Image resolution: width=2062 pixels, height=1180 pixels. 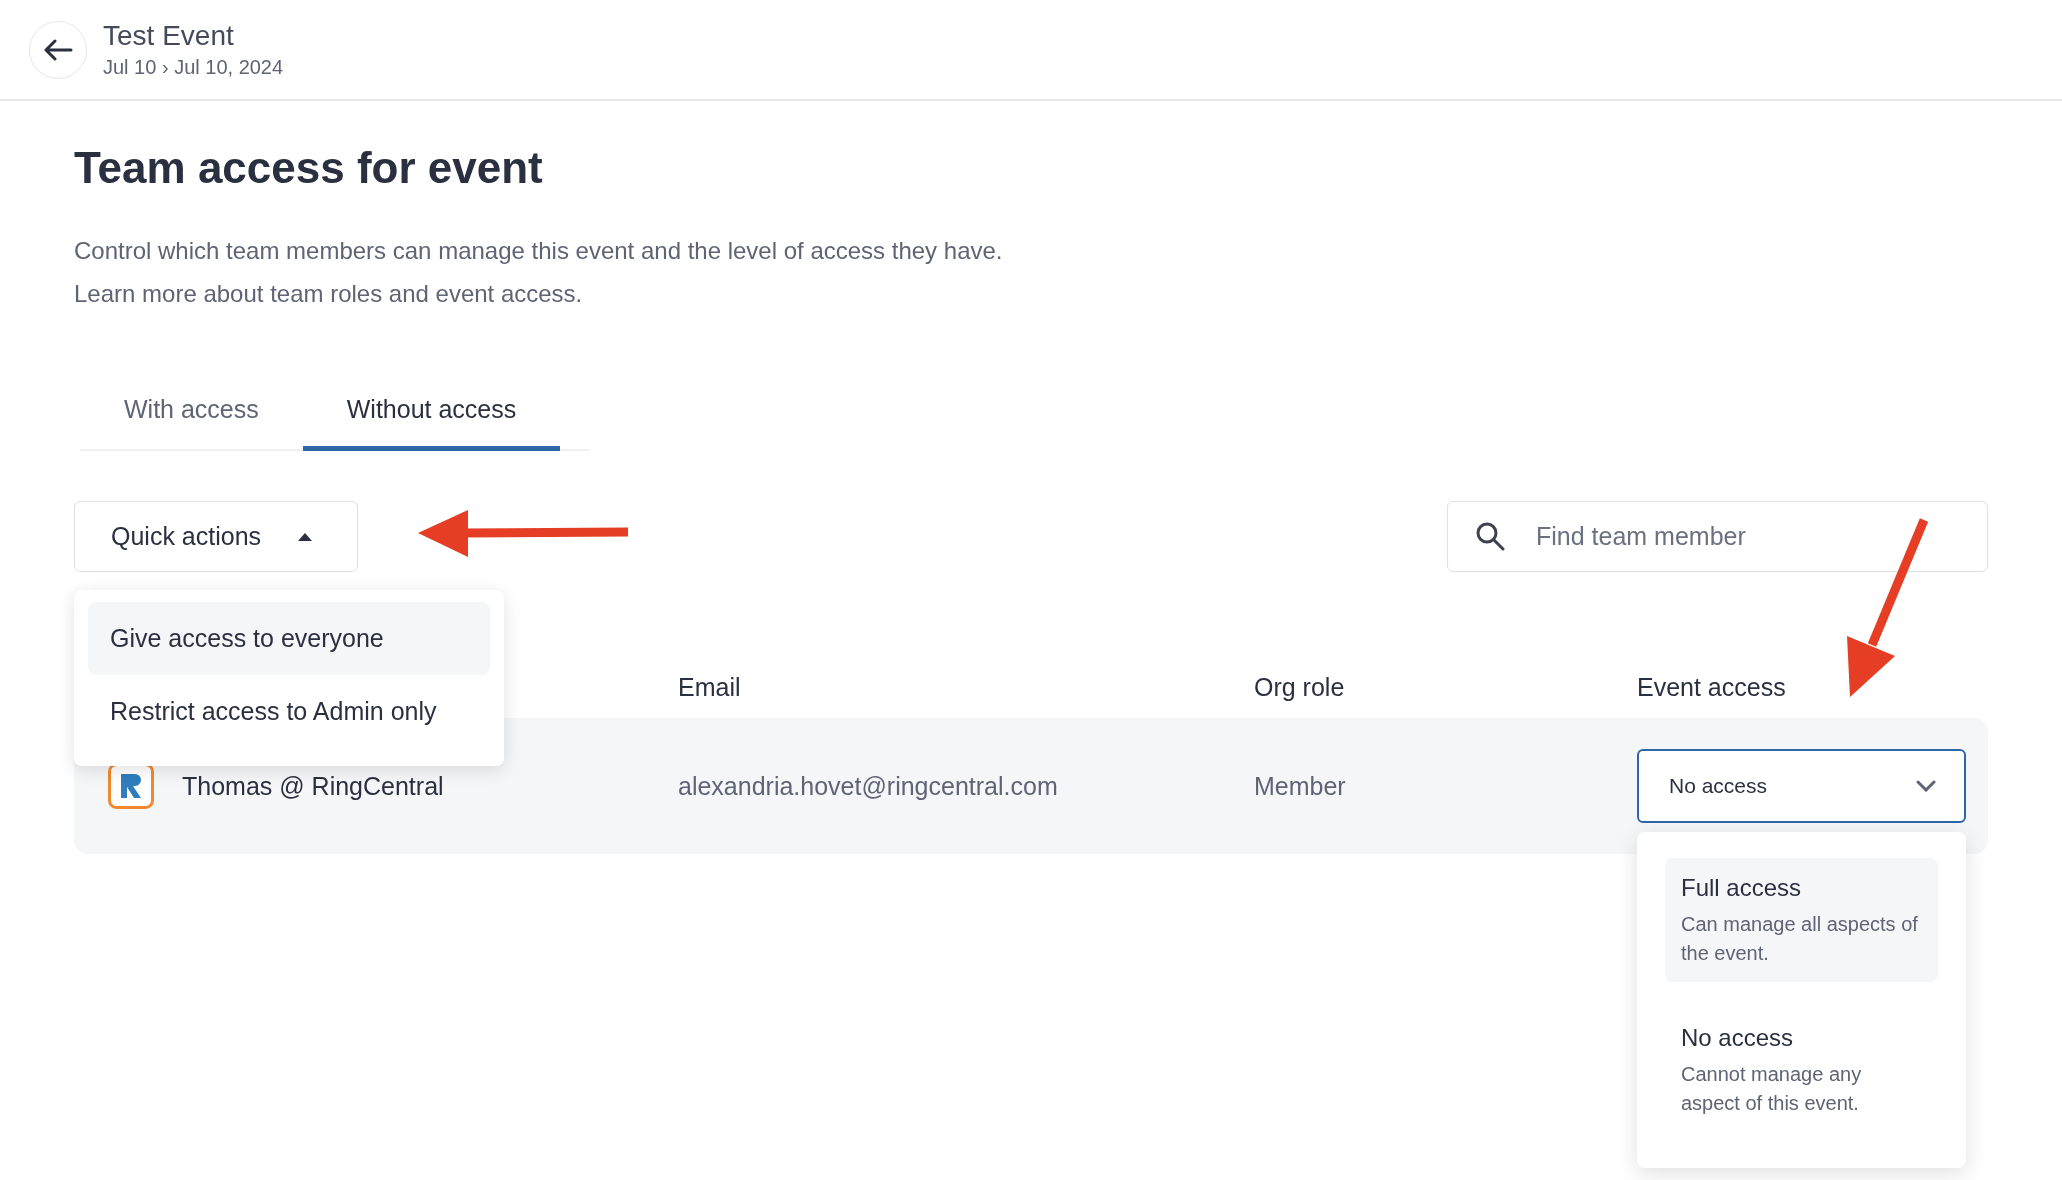 What do you see at coordinates (193, 67) in the screenshot?
I see `event-dates: Jul 10 › Jul 10, 2024` at bounding box center [193, 67].